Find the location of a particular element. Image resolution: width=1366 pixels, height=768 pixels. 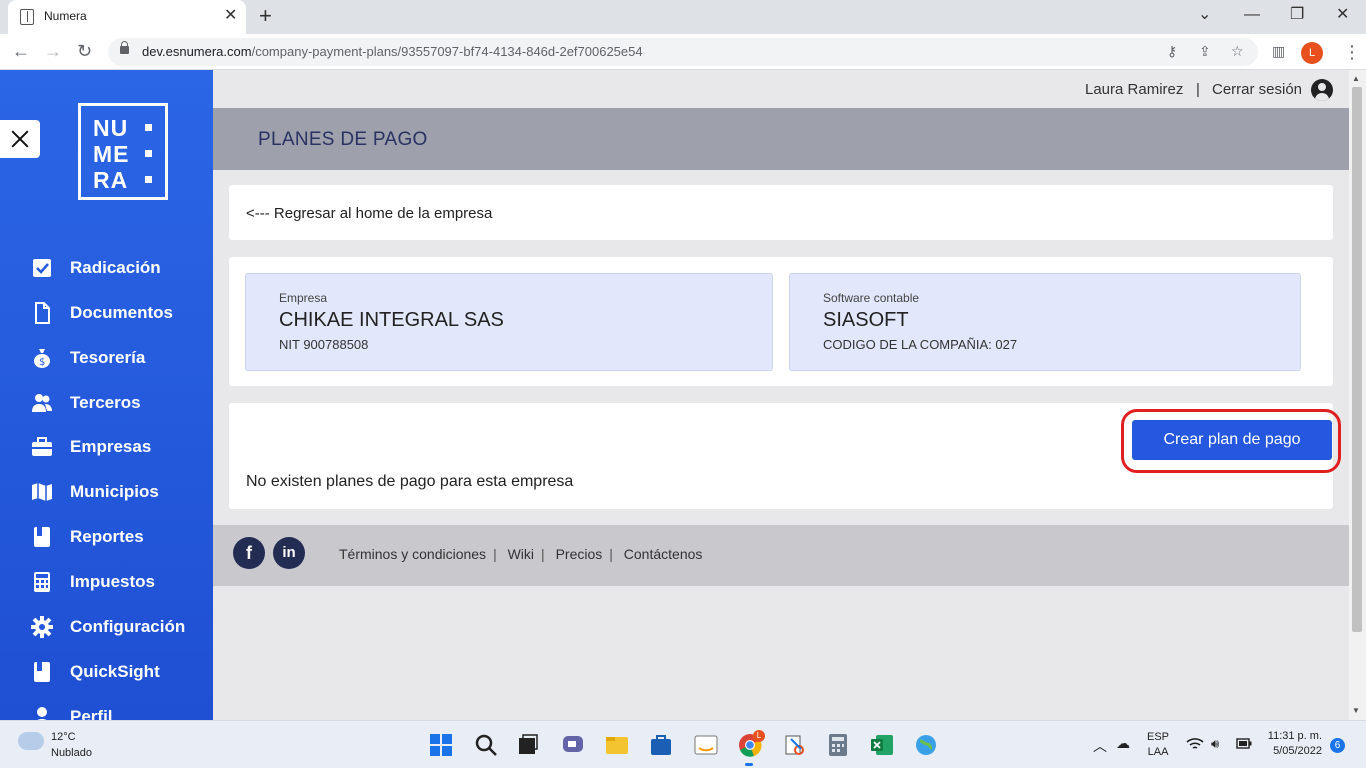

calculator-icon is located at coordinates (42, 582).